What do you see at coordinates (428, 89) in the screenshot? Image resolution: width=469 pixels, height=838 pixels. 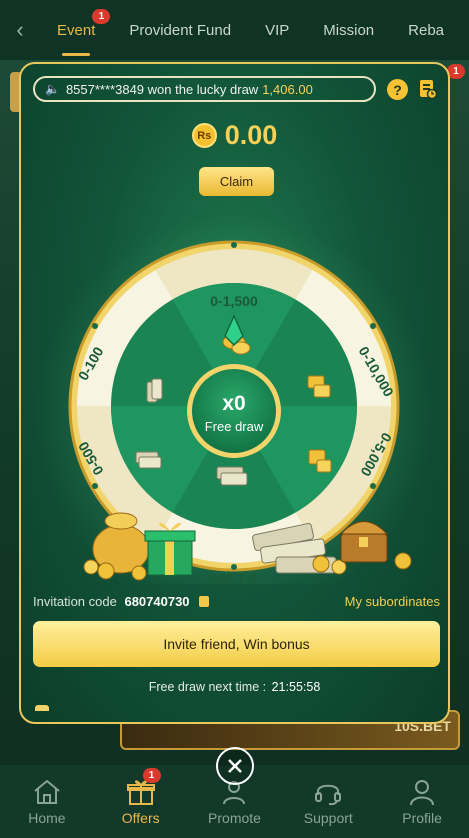 I see `record-icon` at bounding box center [428, 89].